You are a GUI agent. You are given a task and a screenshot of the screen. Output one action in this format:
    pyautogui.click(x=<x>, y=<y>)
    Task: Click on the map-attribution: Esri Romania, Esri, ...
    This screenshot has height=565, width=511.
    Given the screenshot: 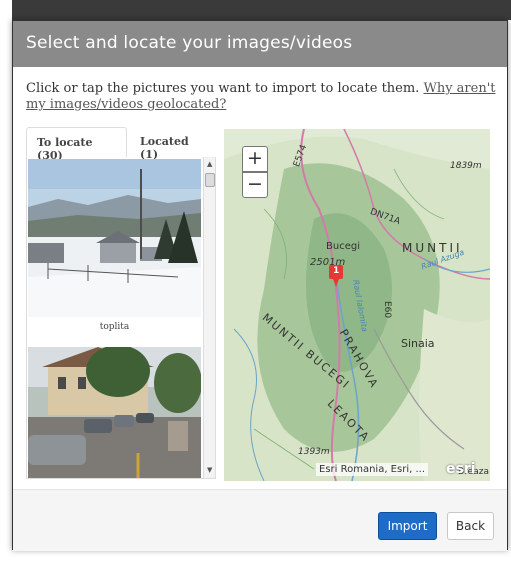 What is the action you would take?
    pyautogui.click(x=372, y=469)
    